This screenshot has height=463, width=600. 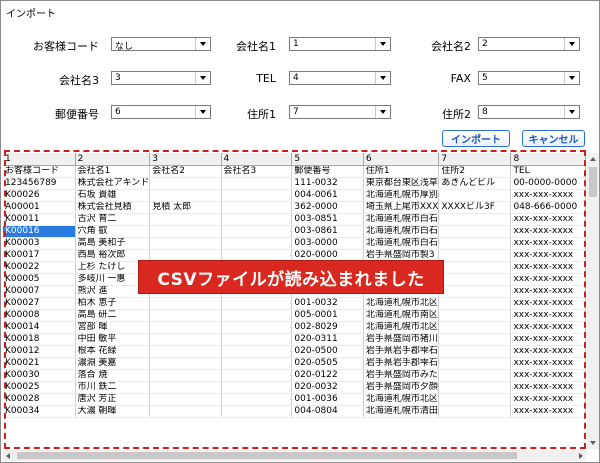 What do you see at coordinates (39, 387) in the screenshot?
I see `table-cell: K00025` at bounding box center [39, 387].